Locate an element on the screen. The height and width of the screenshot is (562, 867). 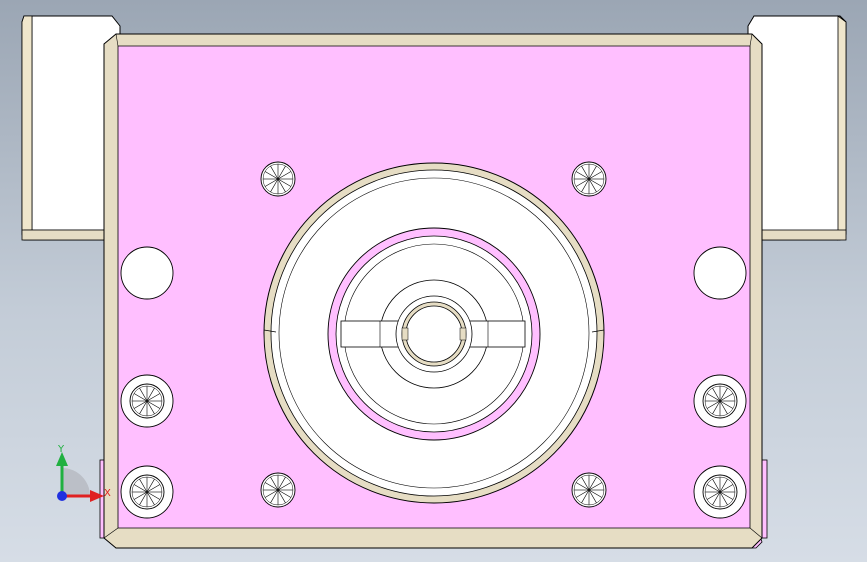
shaft-bore is located at coordinates (434, 334).